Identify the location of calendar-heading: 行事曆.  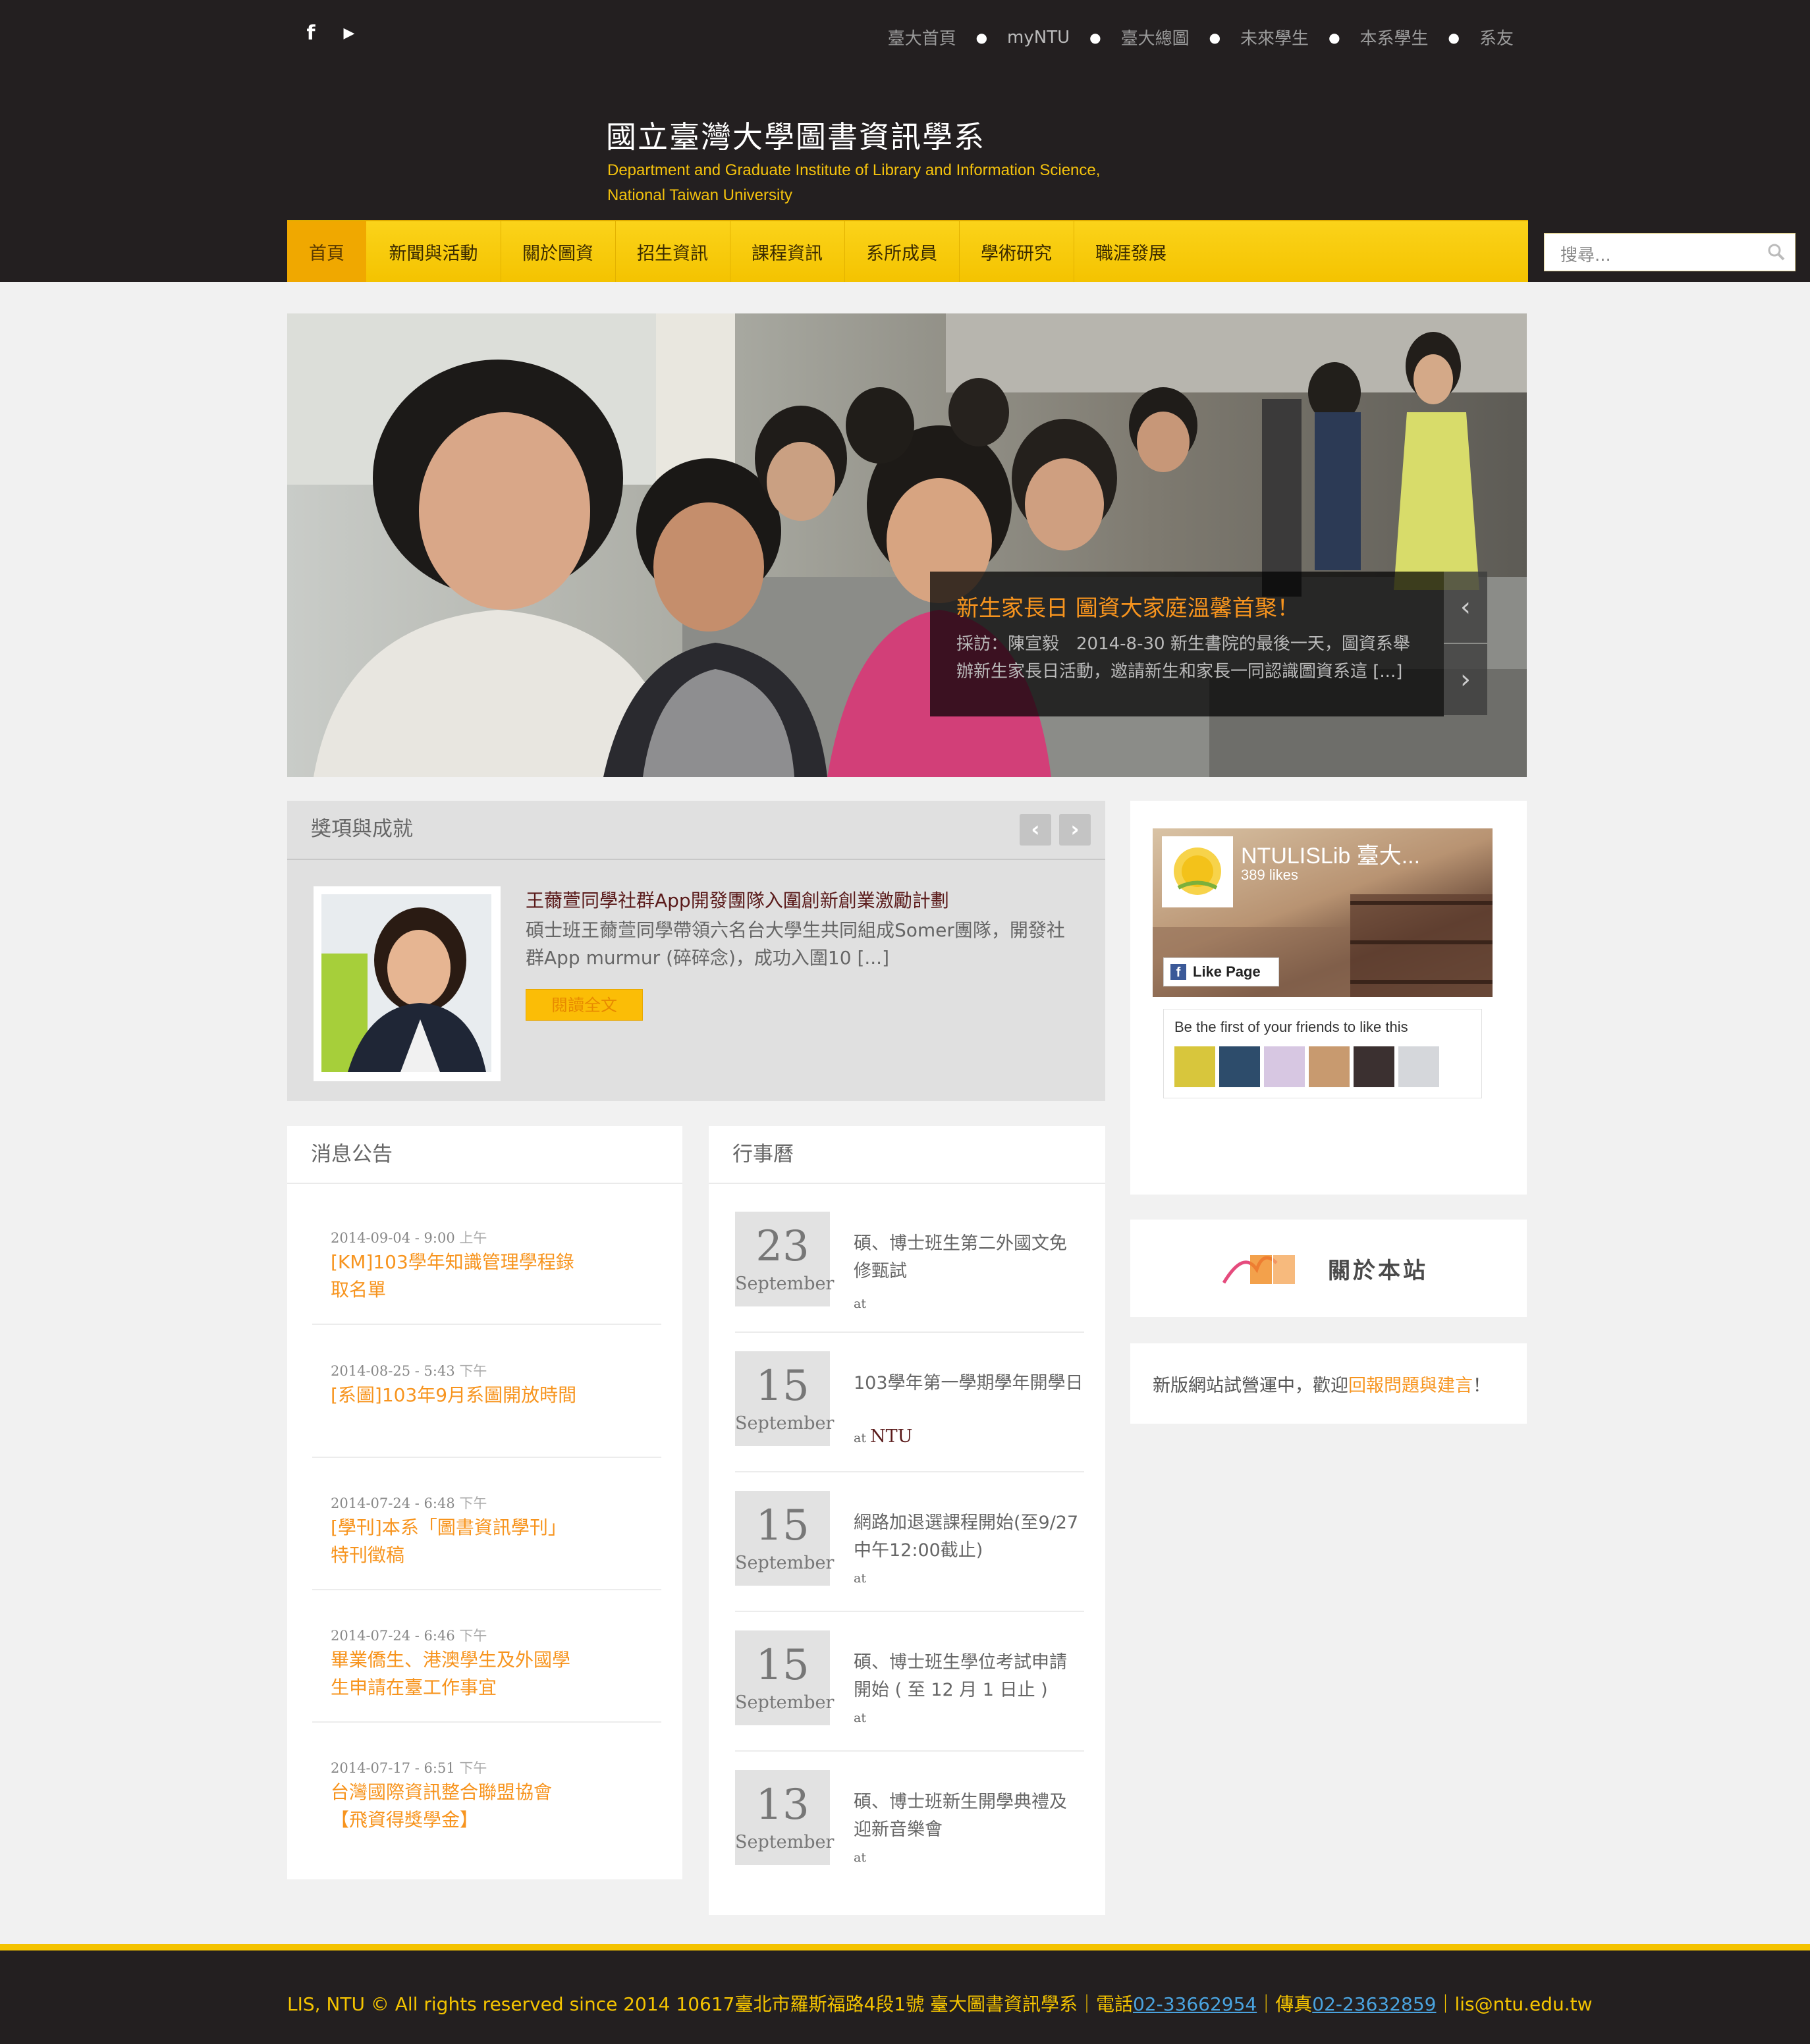
(763, 1154).